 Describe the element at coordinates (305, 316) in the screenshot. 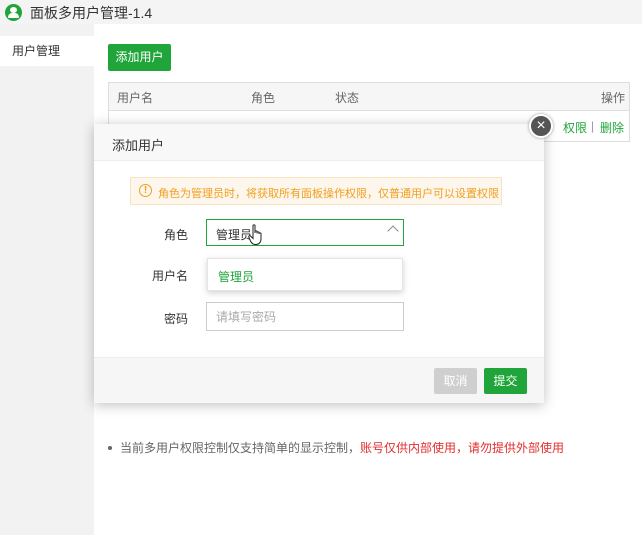

I see `password-input` at that location.